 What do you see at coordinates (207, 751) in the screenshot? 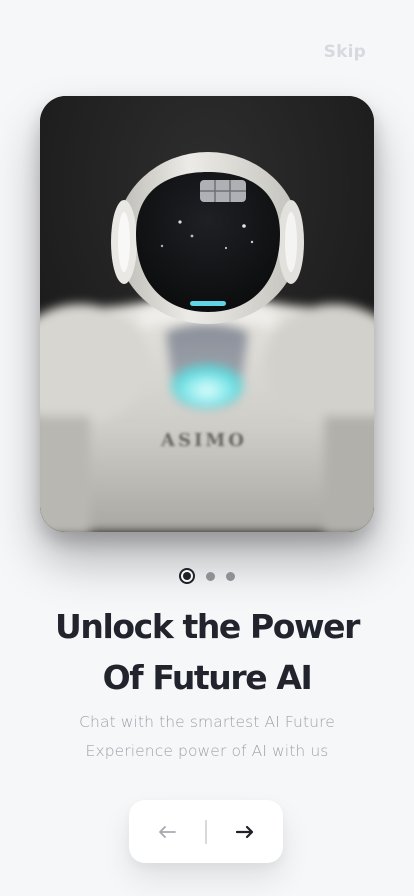
I see `subtitle-line: Experience power of AI with us` at bounding box center [207, 751].